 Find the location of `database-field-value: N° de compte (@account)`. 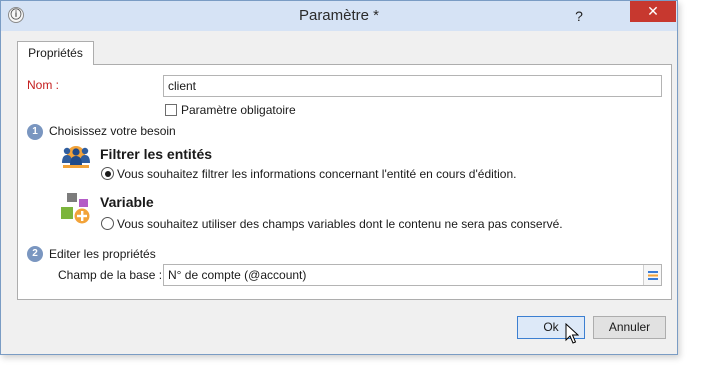

database-field-value: N° de compte (@account) is located at coordinates (237, 275).